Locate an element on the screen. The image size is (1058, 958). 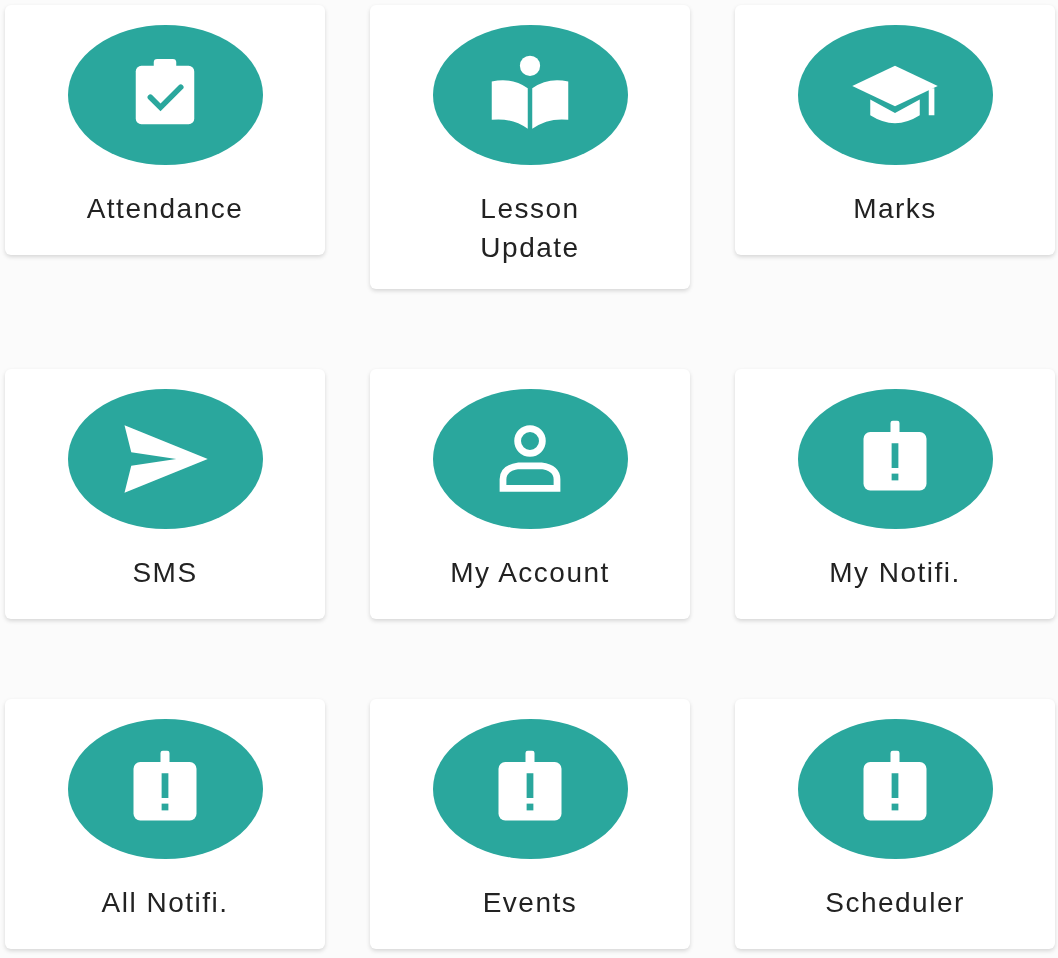
tile-label: My Notifi. is located at coordinates (895, 573).